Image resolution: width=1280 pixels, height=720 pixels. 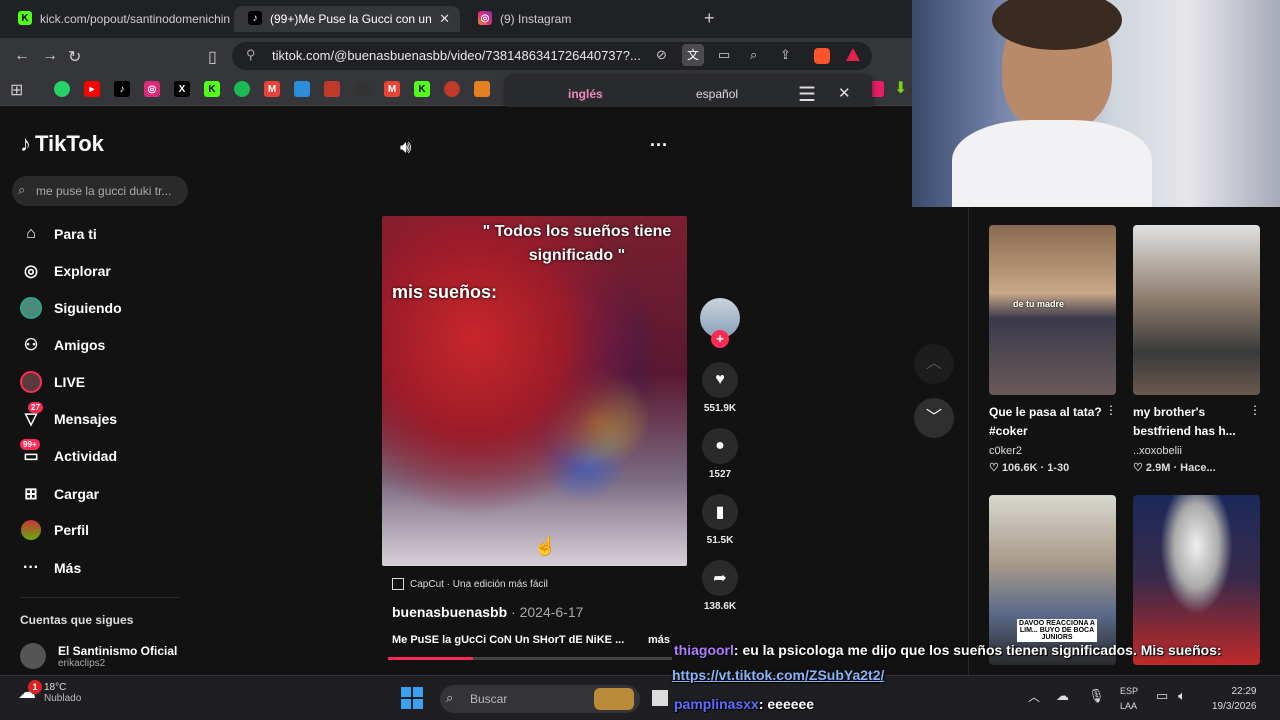 I want to click on more-link: más, so click(x=659, y=640).